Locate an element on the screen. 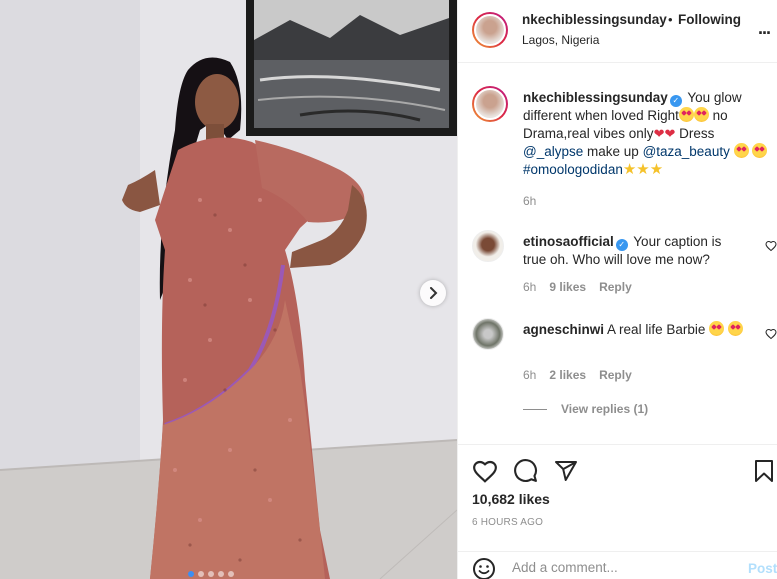 This screenshot has height=579, width=777. comment-meta: 6h 2 likes Reply is located at coordinates (577, 375).